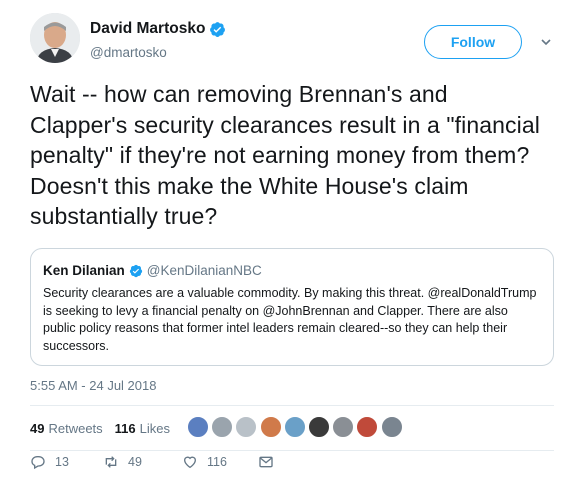 This screenshot has width=577, height=500. Describe the element at coordinates (128, 52) in the screenshot. I see `author-handle: @dmartosko` at that location.